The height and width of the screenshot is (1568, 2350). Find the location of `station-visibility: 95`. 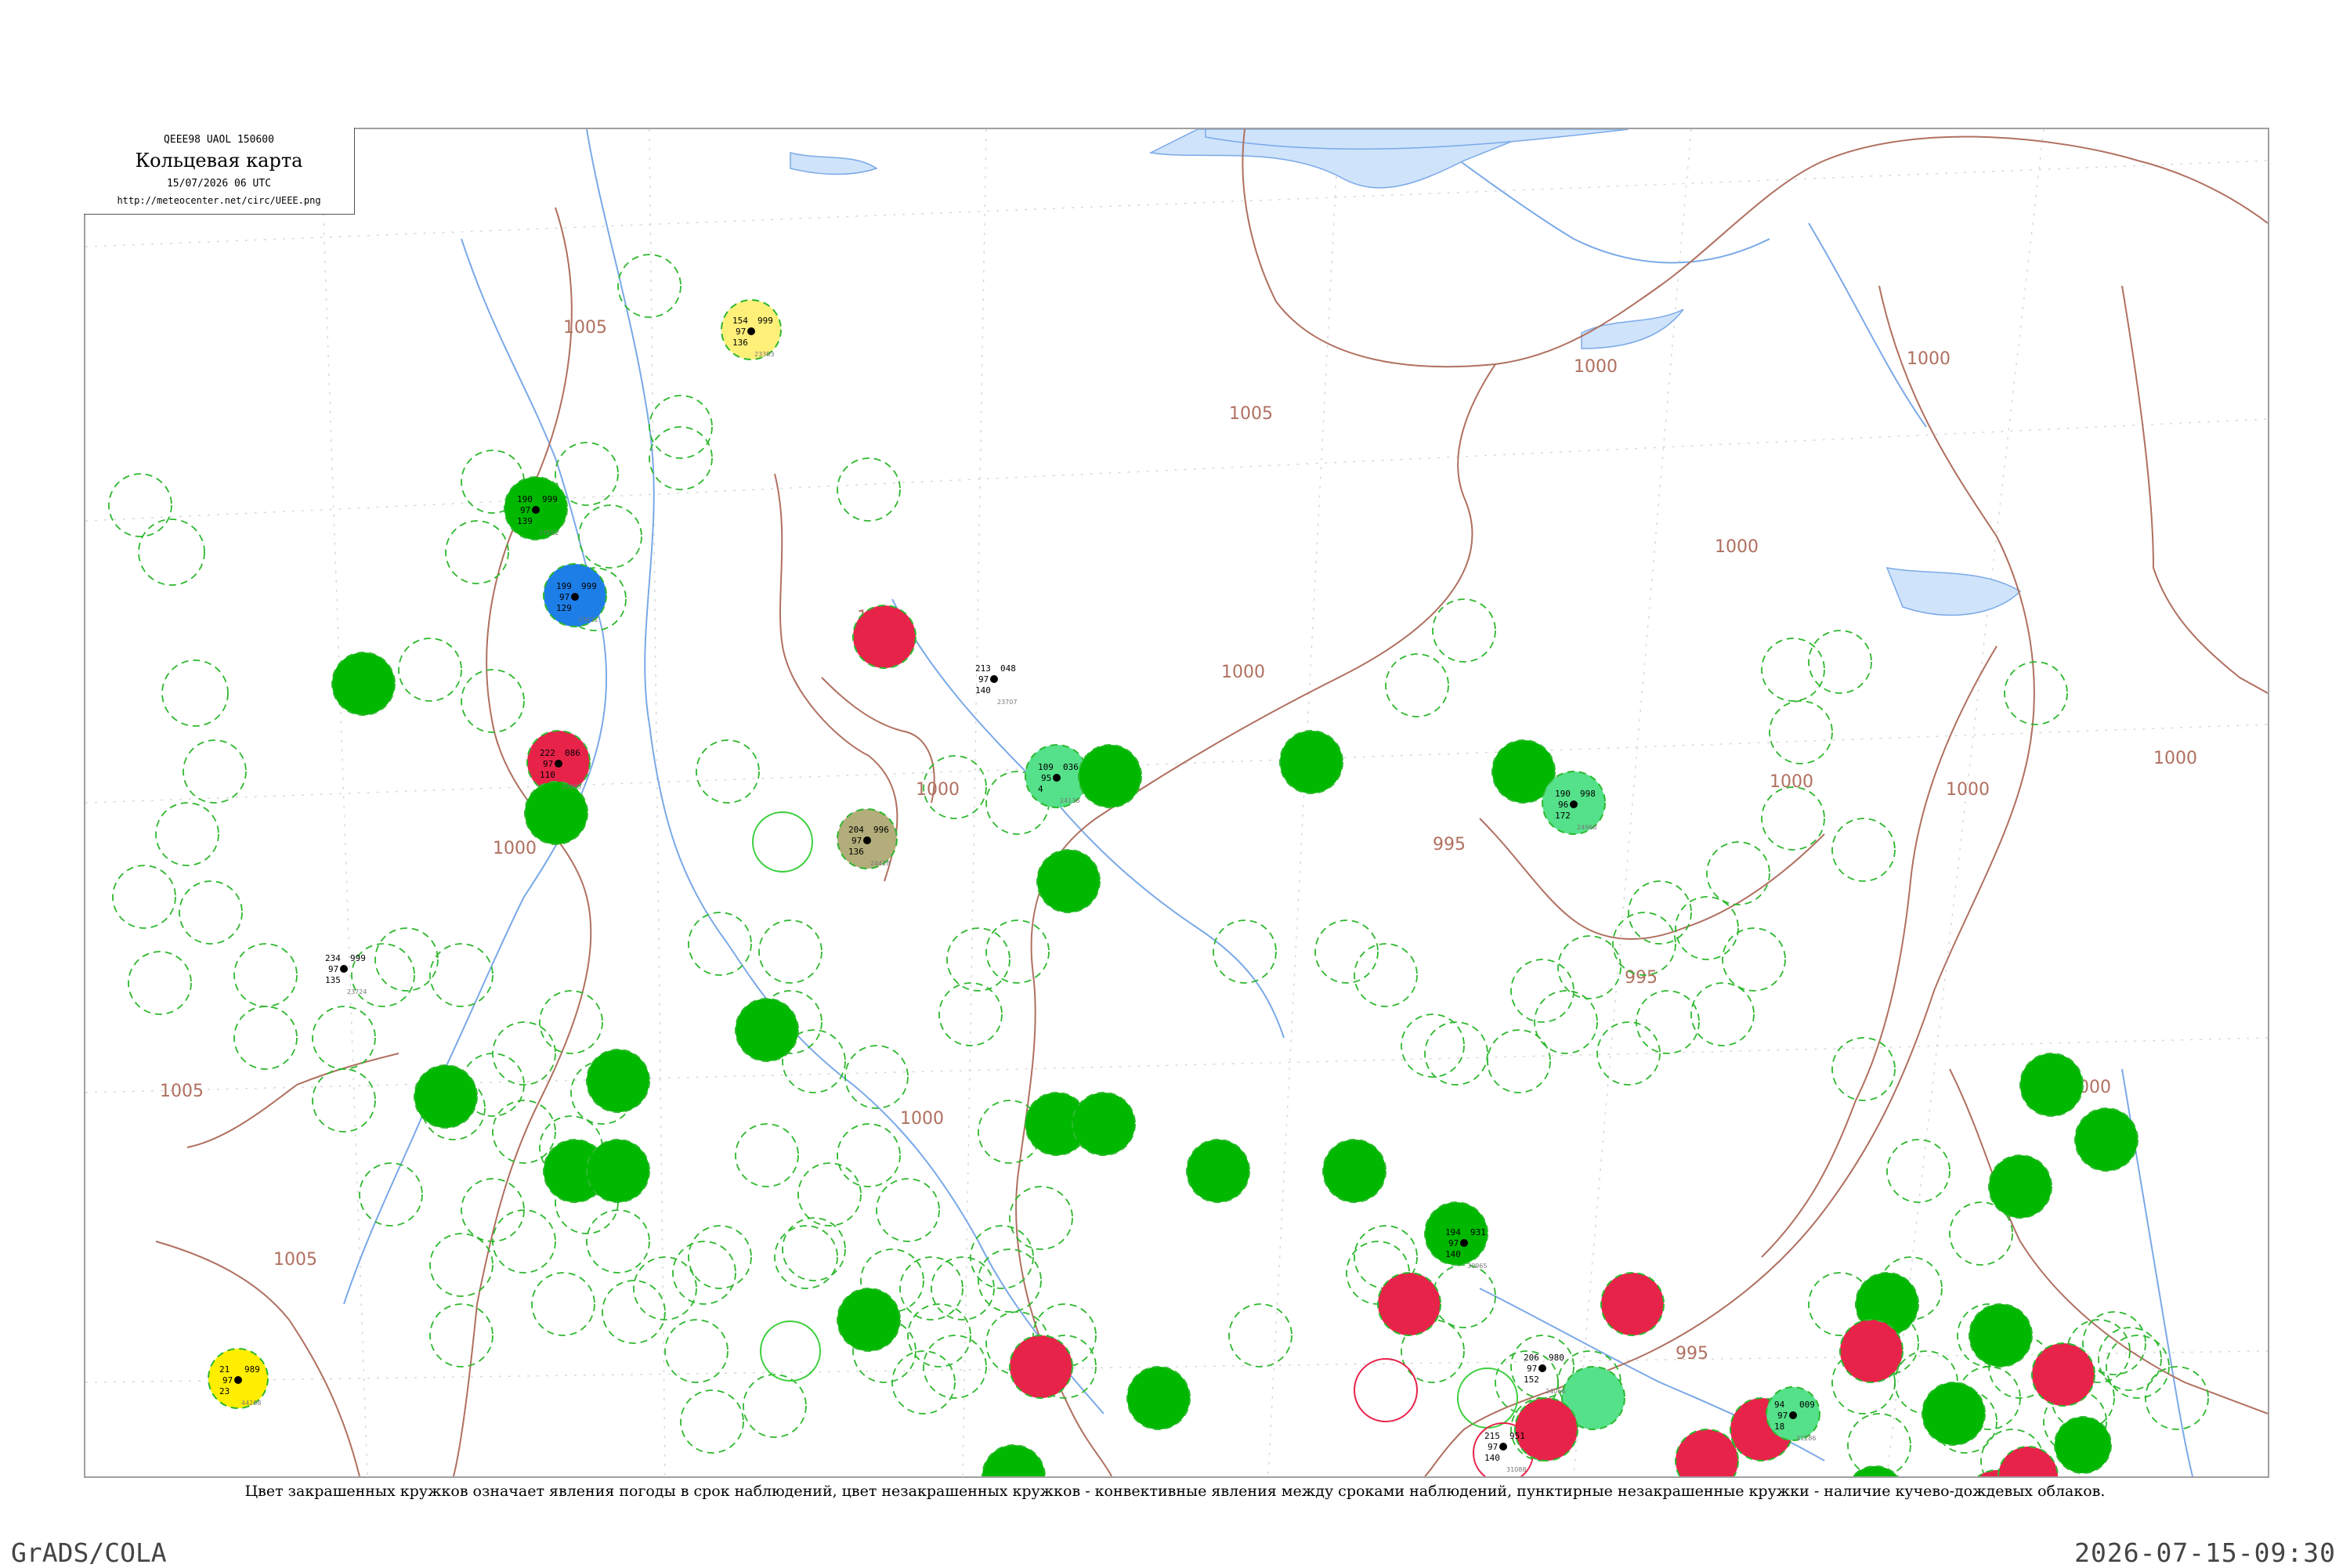

station-visibility: 95 is located at coordinates (1046, 778).